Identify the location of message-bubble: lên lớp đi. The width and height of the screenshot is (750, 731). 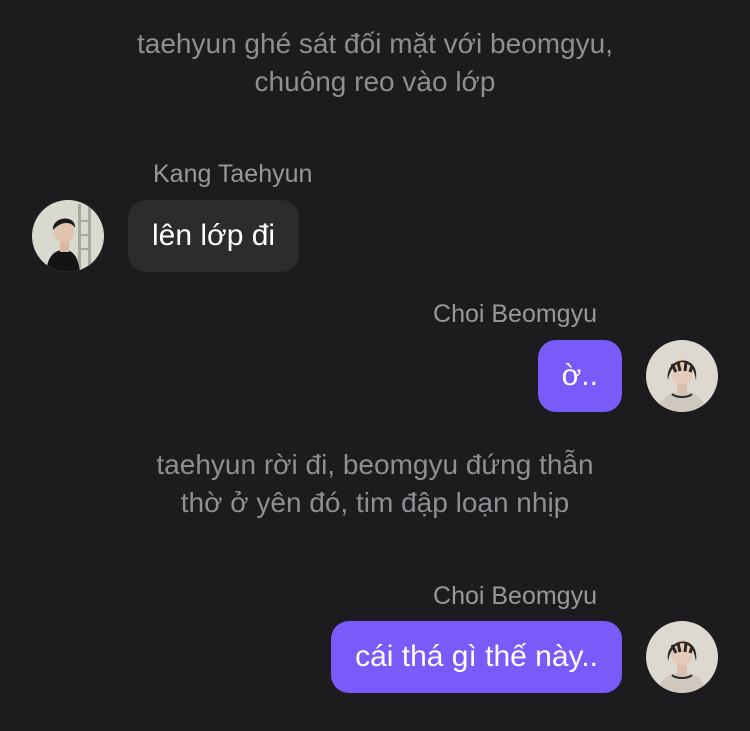
(214, 236).